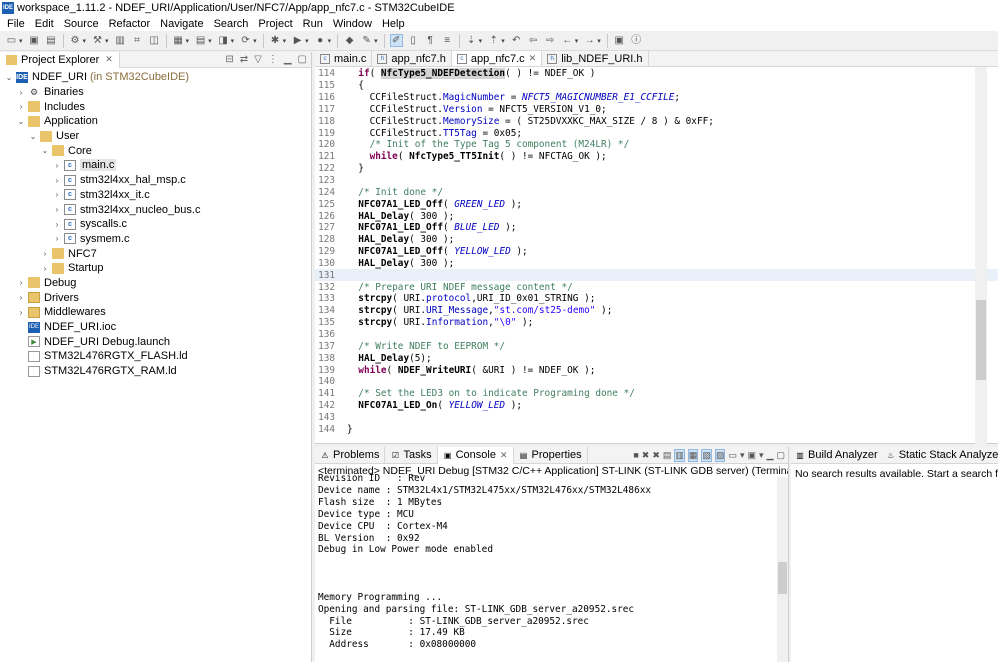  What do you see at coordinates (656, 264) in the screenshot?
I see `code-line: 130 HAL_Delay( 300 );` at bounding box center [656, 264].